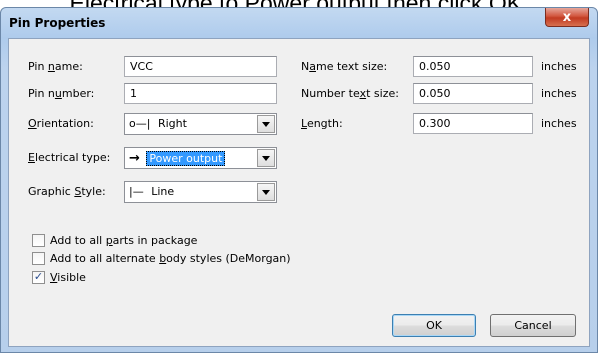 This screenshot has width=598, height=353. I want to click on name-text-size-unit: inches, so click(559, 66).